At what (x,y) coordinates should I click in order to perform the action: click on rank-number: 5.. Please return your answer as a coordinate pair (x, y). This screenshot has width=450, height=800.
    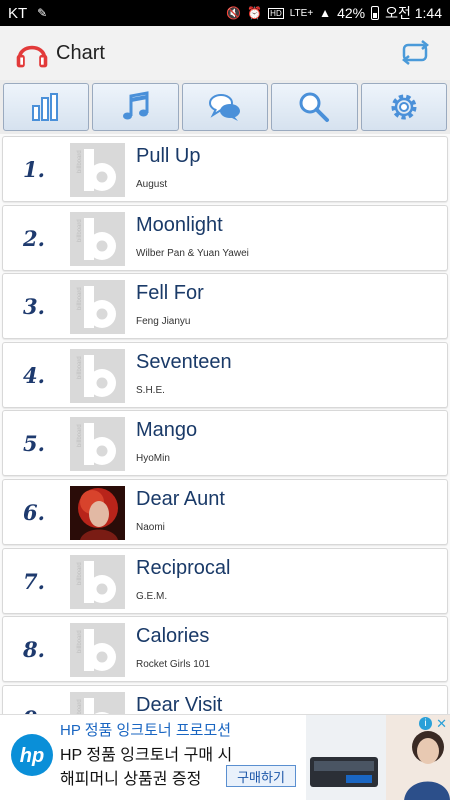
    Looking at the image, I should click on (34, 444).